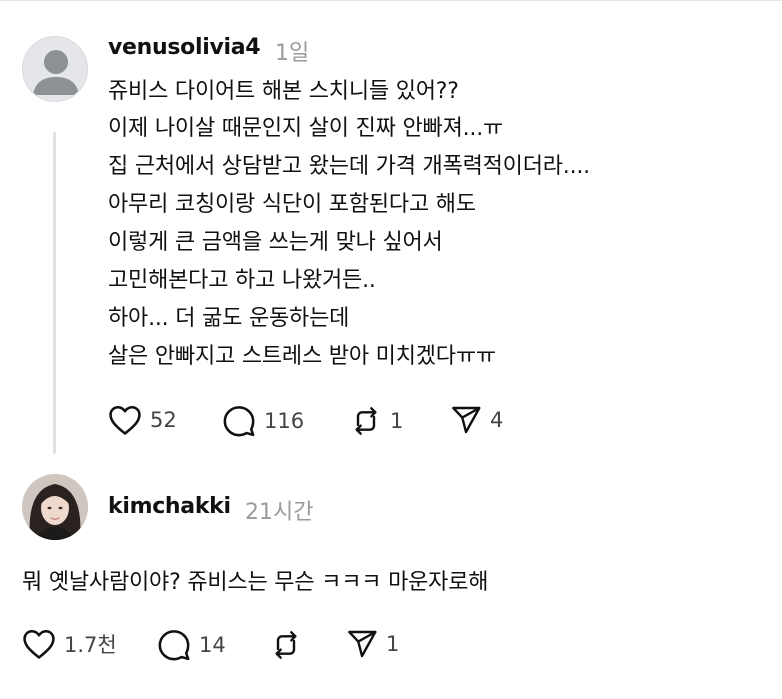 Image resolution: width=782 pixels, height=699 pixels. What do you see at coordinates (263, 421) in the screenshot?
I see `comment-button: 116` at bounding box center [263, 421].